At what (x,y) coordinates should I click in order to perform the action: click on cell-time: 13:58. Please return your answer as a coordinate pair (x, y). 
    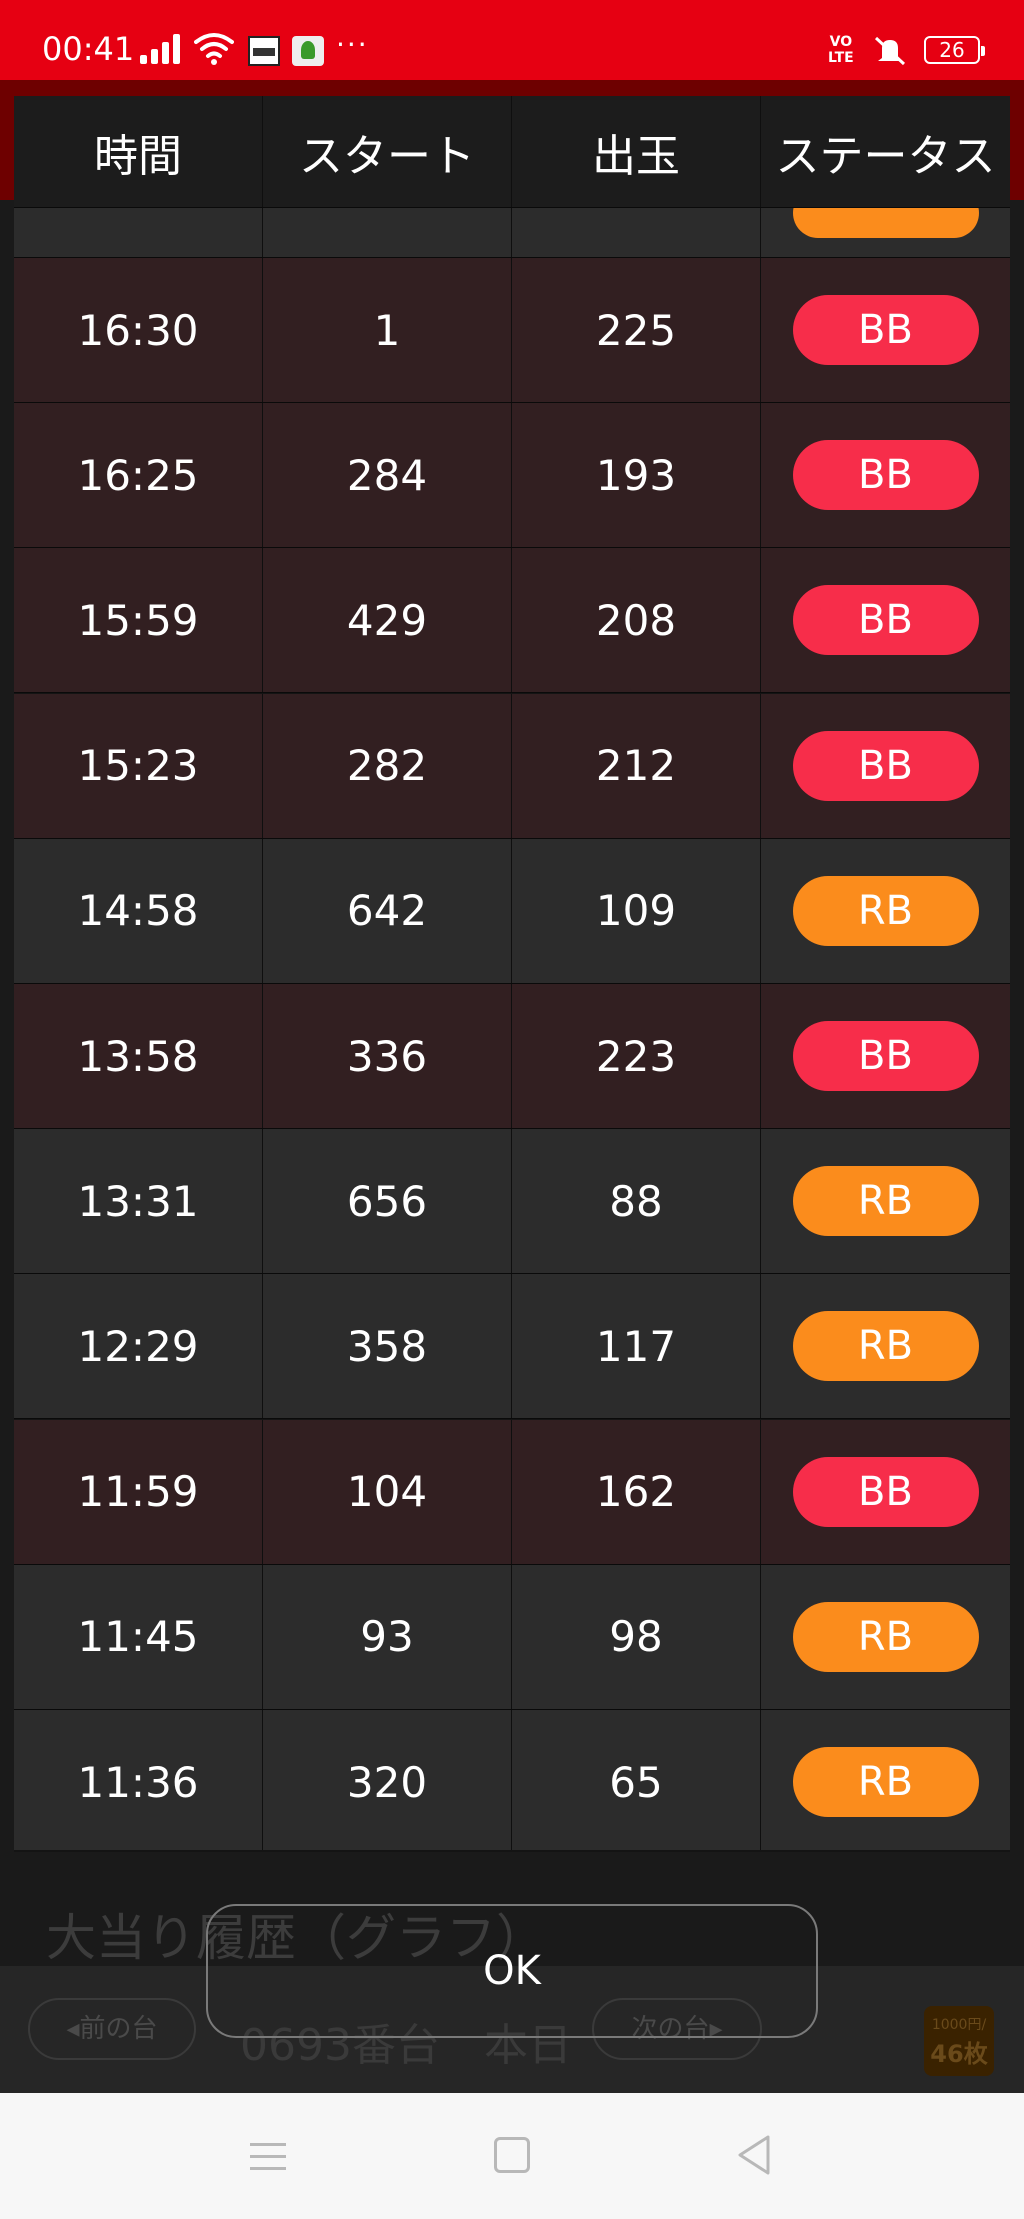
    Looking at the image, I should click on (138, 1056).